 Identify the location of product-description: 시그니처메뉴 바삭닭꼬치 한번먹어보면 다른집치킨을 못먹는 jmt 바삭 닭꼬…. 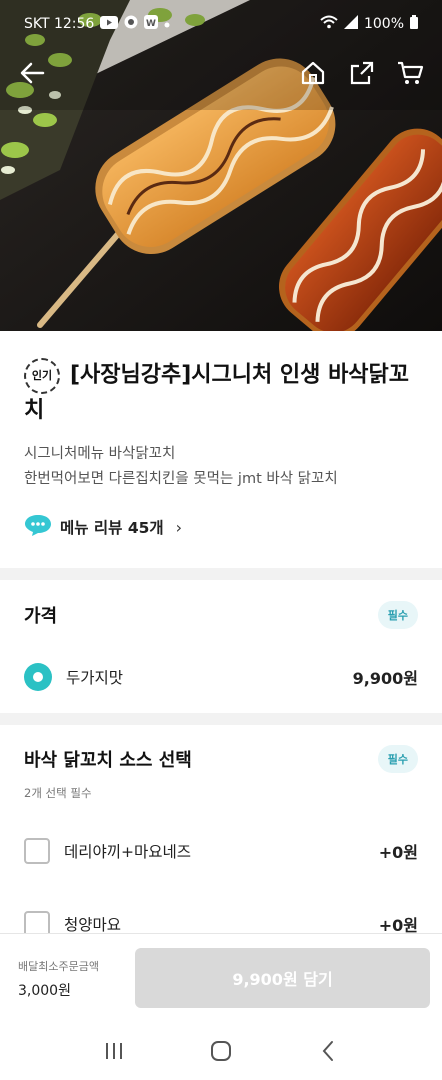
(221, 467).